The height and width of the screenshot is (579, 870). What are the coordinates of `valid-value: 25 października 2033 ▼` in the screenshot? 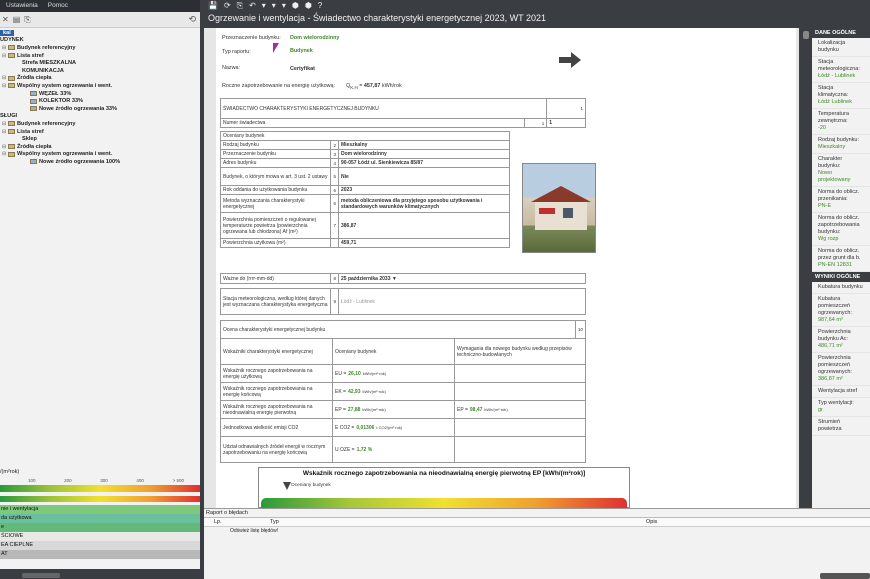 It's located at (462, 278).